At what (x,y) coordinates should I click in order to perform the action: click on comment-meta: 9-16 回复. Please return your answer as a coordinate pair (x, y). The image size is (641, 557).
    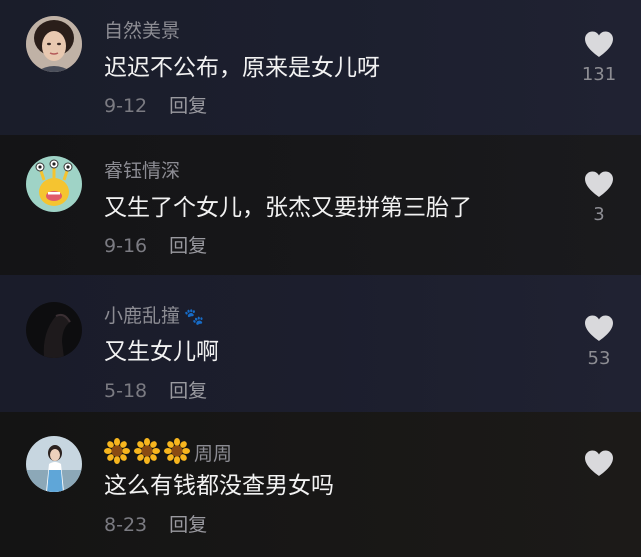
    Looking at the image, I should click on (155, 246).